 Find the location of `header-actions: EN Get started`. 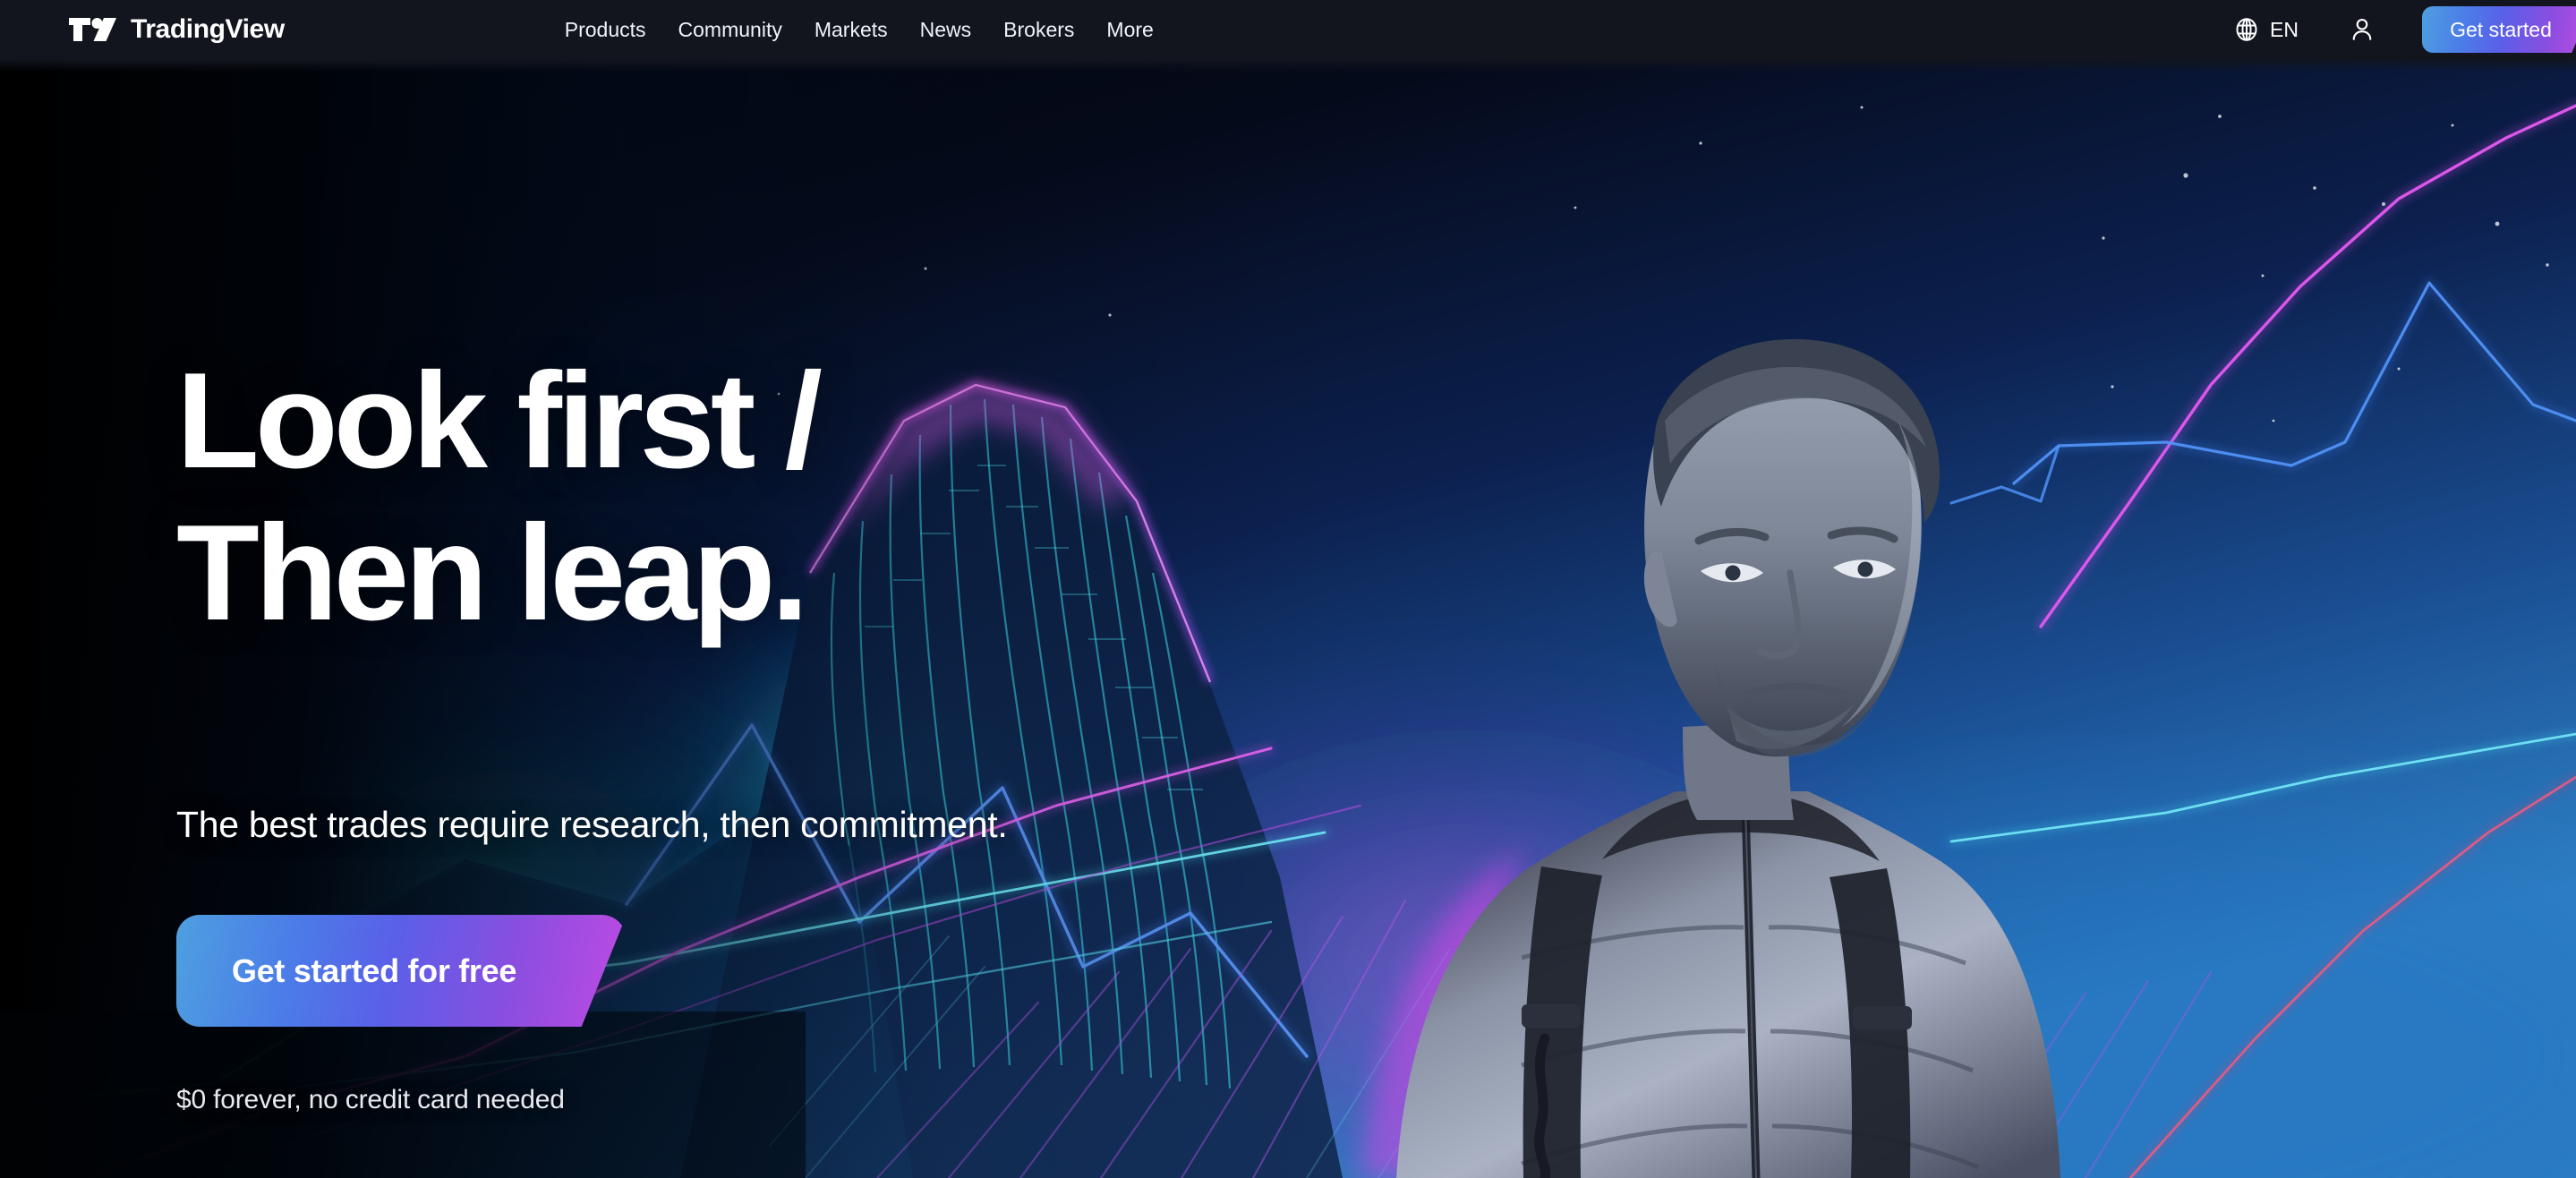

header-actions: EN Get started is located at coordinates (2401, 30).